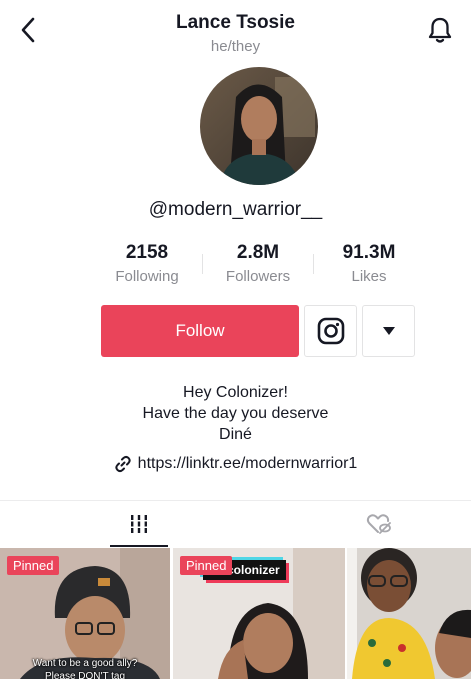 This screenshot has width=471, height=679. I want to click on video-thumbnail: de-colonizer Pinned, so click(259, 613).